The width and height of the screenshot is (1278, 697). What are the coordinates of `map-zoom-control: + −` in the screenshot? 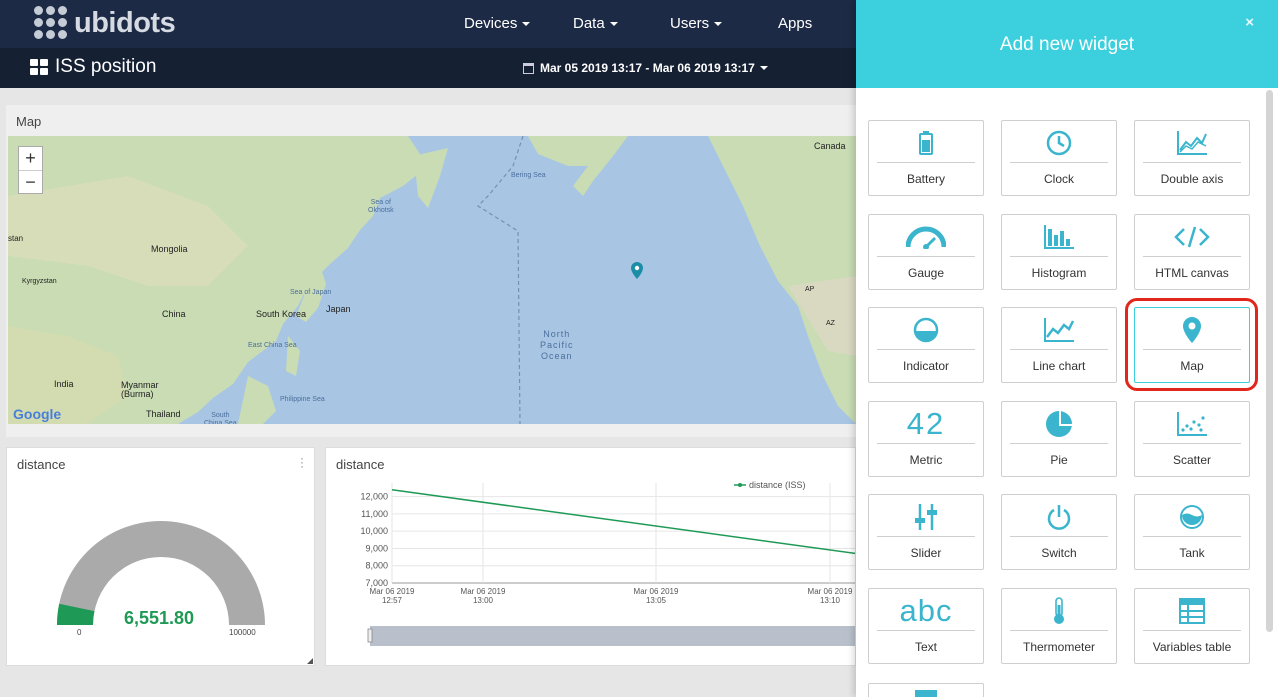 It's located at (30, 170).